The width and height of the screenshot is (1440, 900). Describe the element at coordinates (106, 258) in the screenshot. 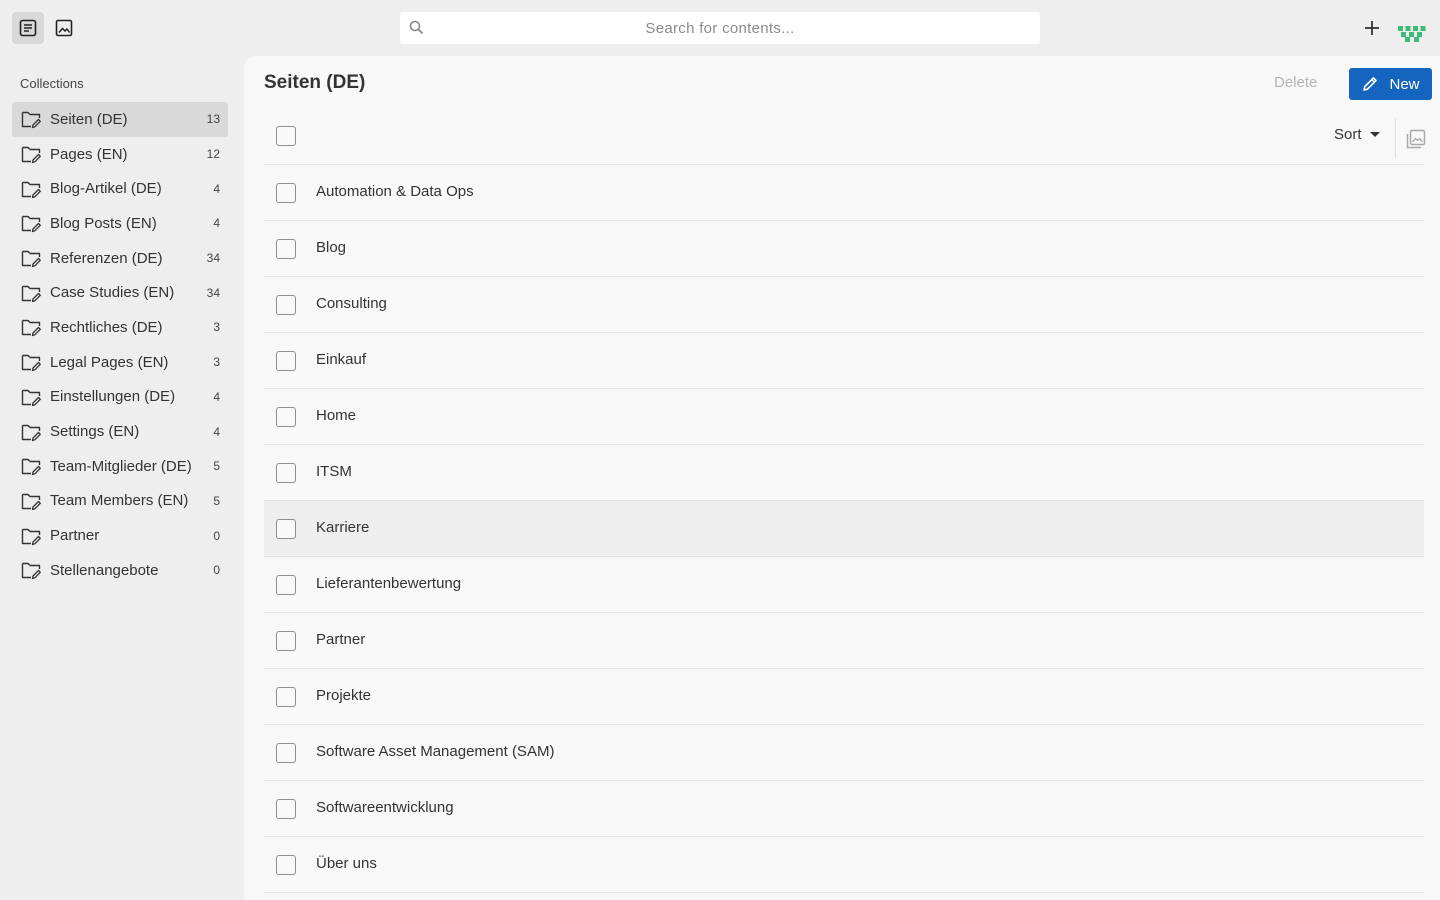

I see `sidebar-item-label: Referenzen (DE)` at that location.